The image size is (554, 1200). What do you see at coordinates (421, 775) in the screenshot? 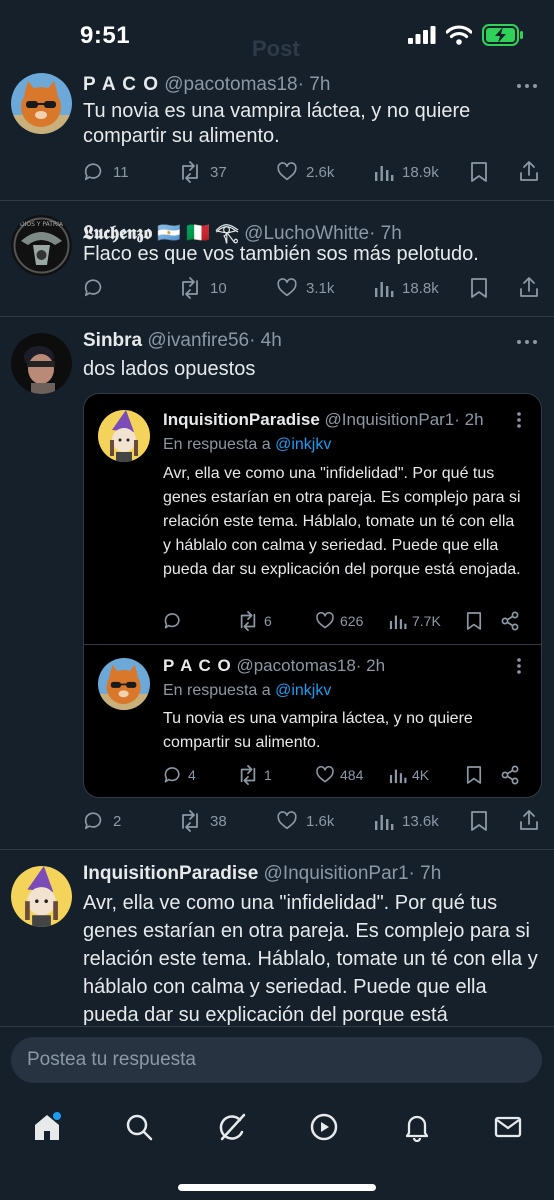
I see `views-count: 4K` at bounding box center [421, 775].